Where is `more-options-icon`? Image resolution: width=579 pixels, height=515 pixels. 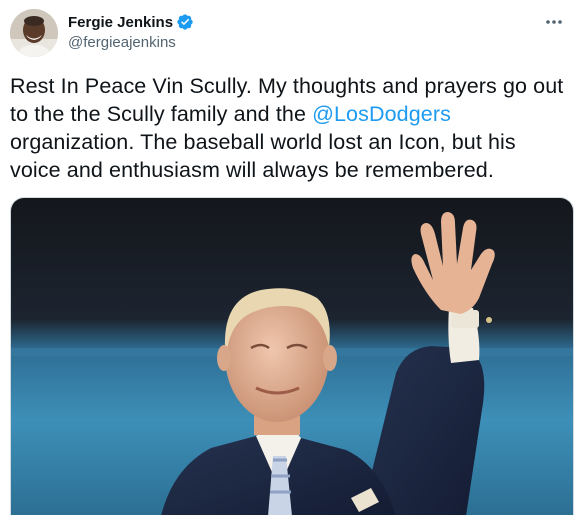
more-options-icon is located at coordinates (554, 22).